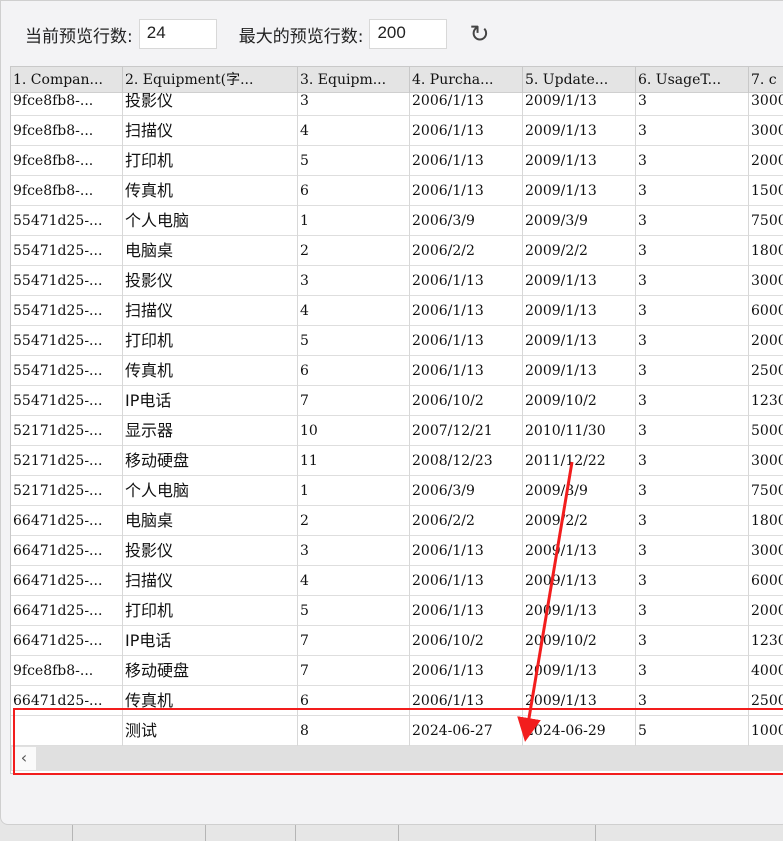 The height and width of the screenshot is (841, 783). What do you see at coordinates (466, 461) in the screenshot?
I see `table-cell: 2008/12/23` at bounding box center [466, 461].